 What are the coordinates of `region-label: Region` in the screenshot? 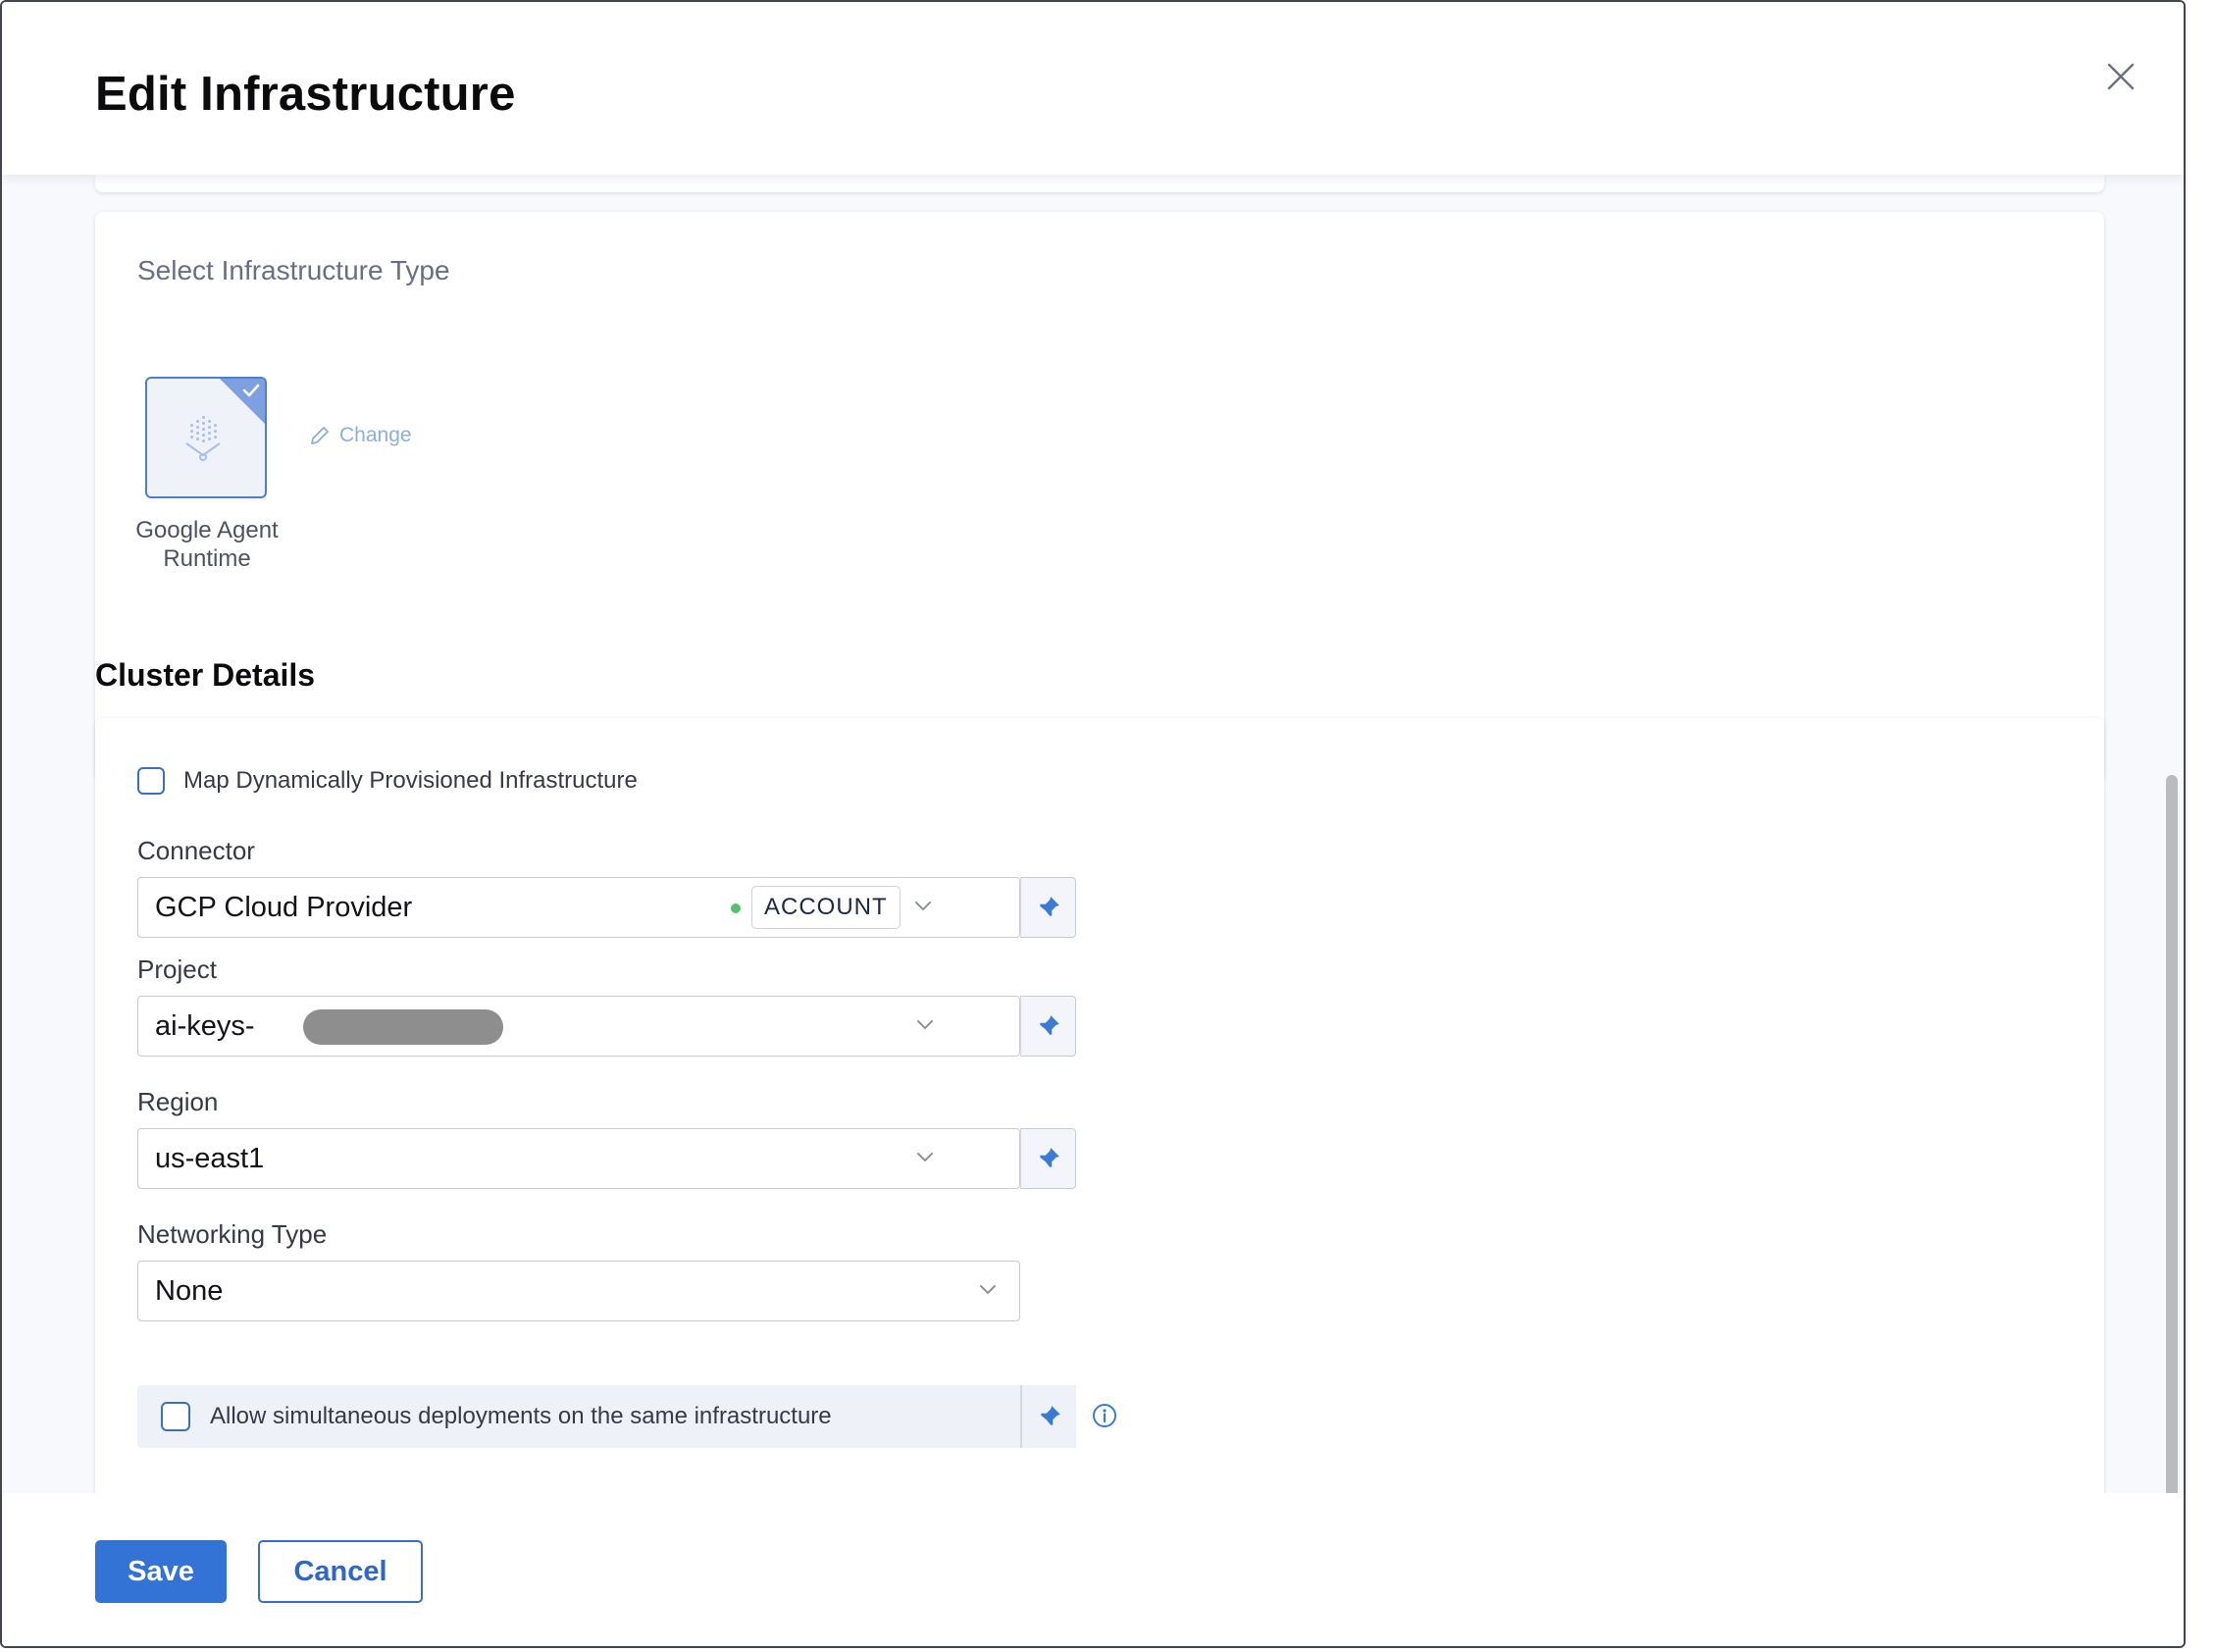 It's located at (178, 1101).